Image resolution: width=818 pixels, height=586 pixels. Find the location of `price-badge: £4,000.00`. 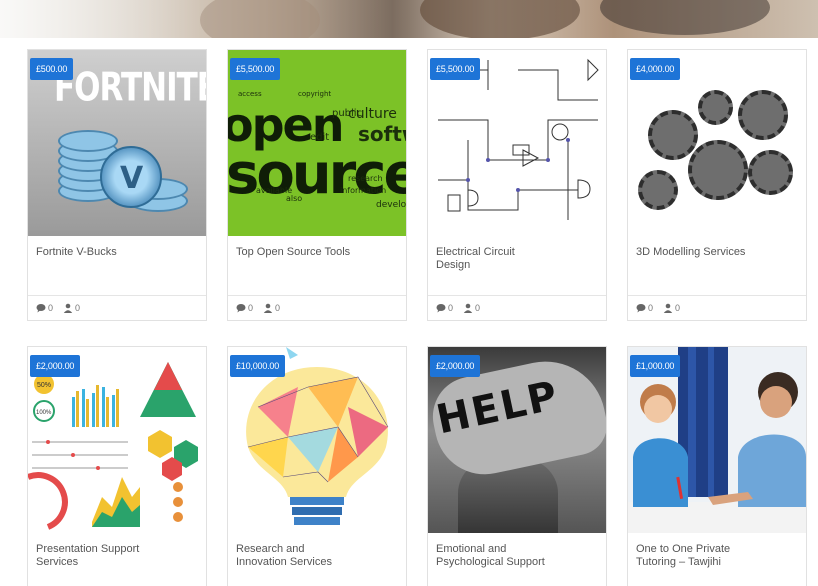

price-badge: £4,000.00 is located at coordinates (655, 69).